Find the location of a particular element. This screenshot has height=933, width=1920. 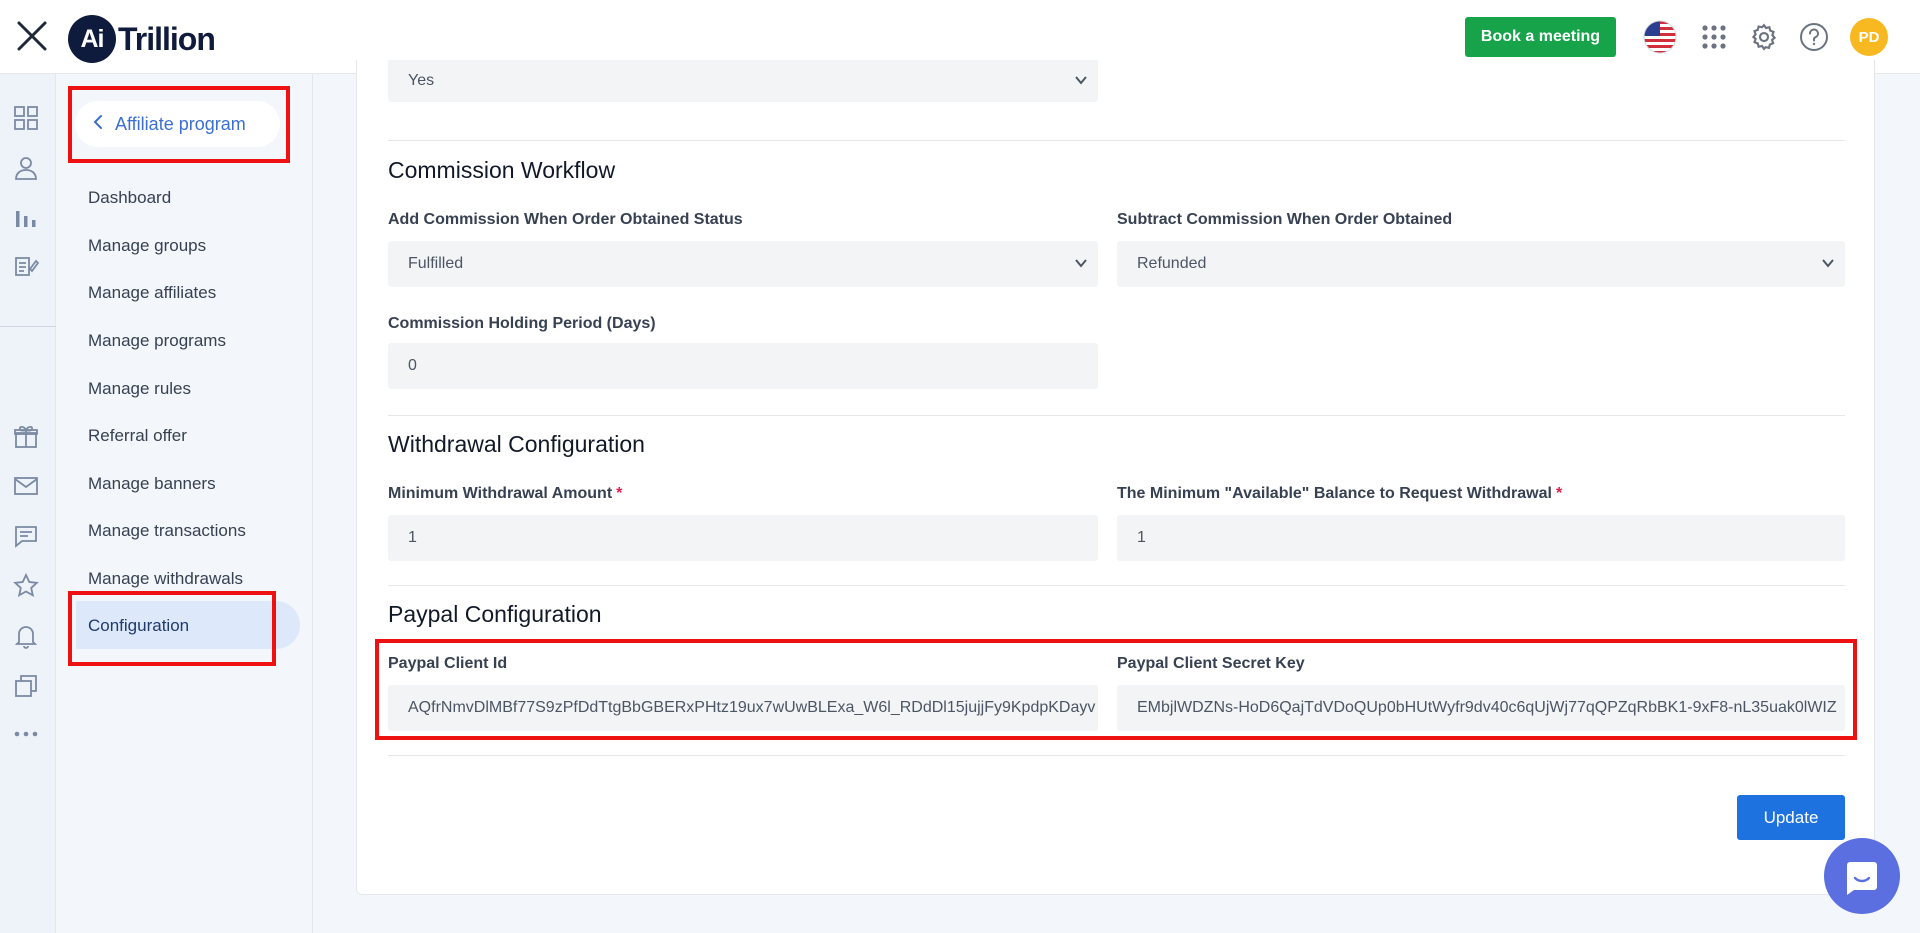

chat-widget-button is located at coordinates (1862, 876).